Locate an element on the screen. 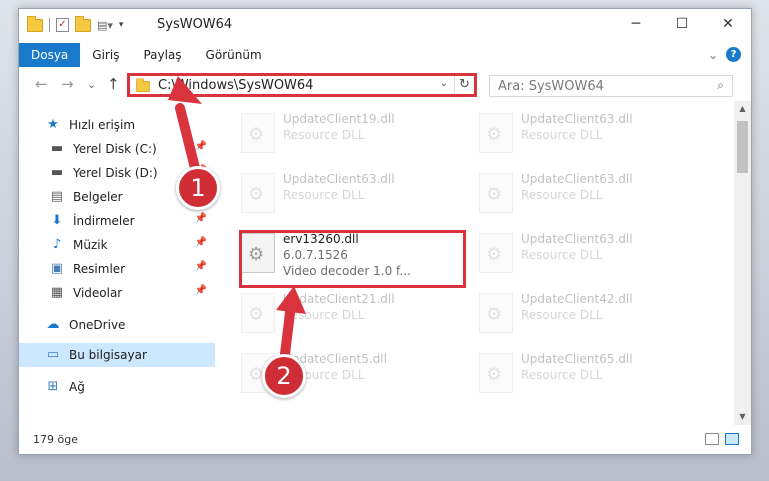  close-button: ✕ is located at coordinates (728, 24).